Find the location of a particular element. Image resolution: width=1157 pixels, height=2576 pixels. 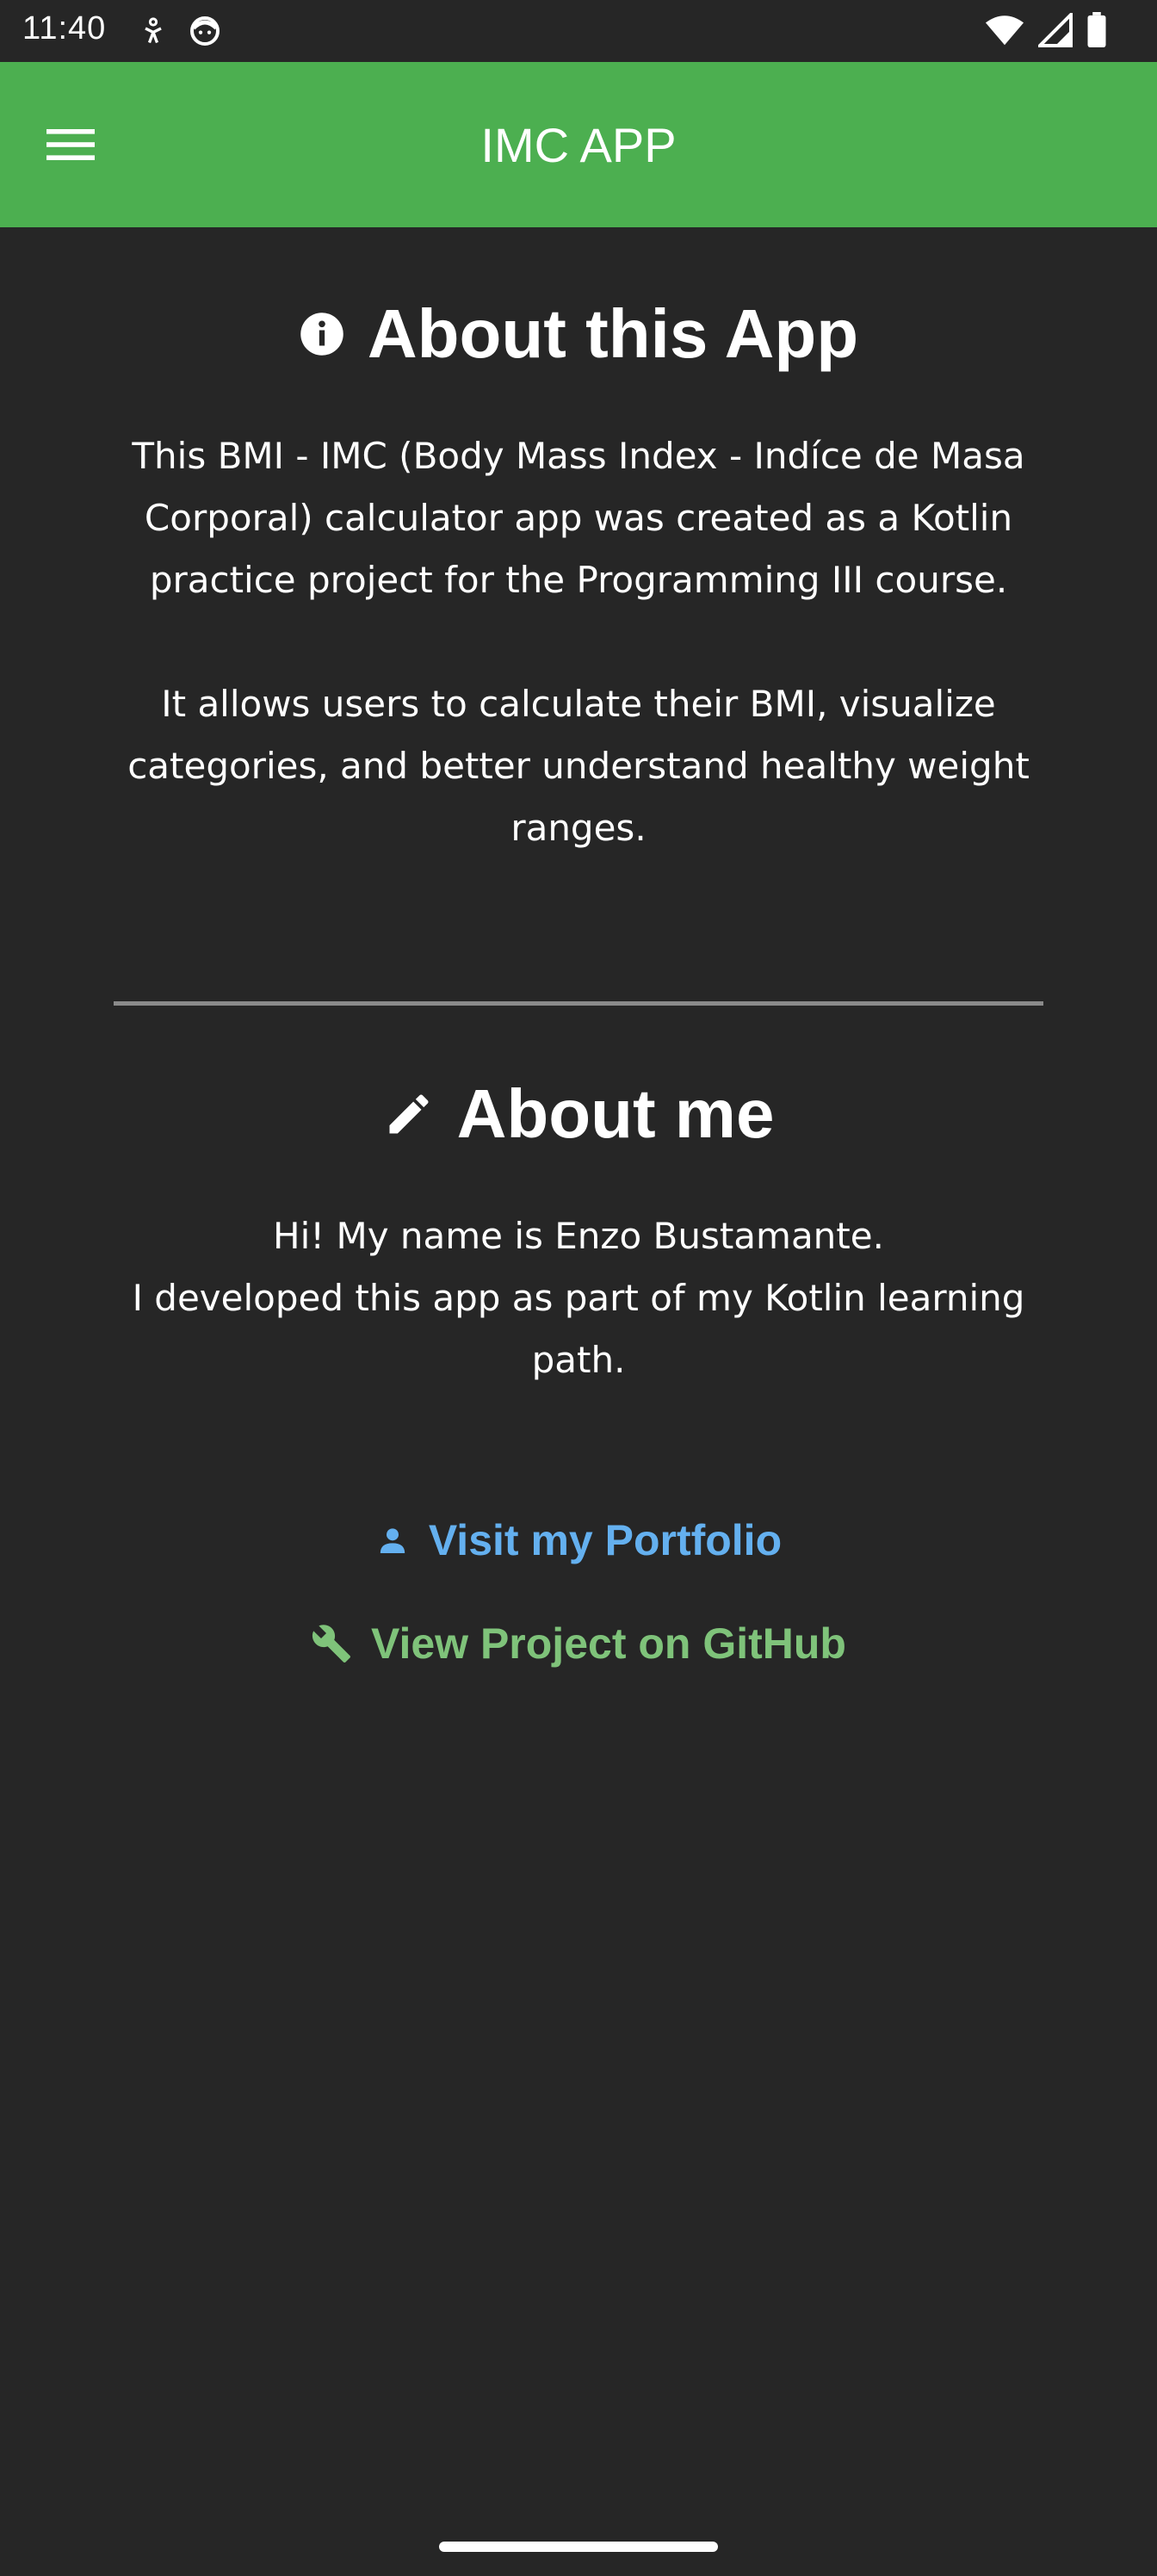

github-link-label: View Project on GitHub is located at coordinates (609, 1643).